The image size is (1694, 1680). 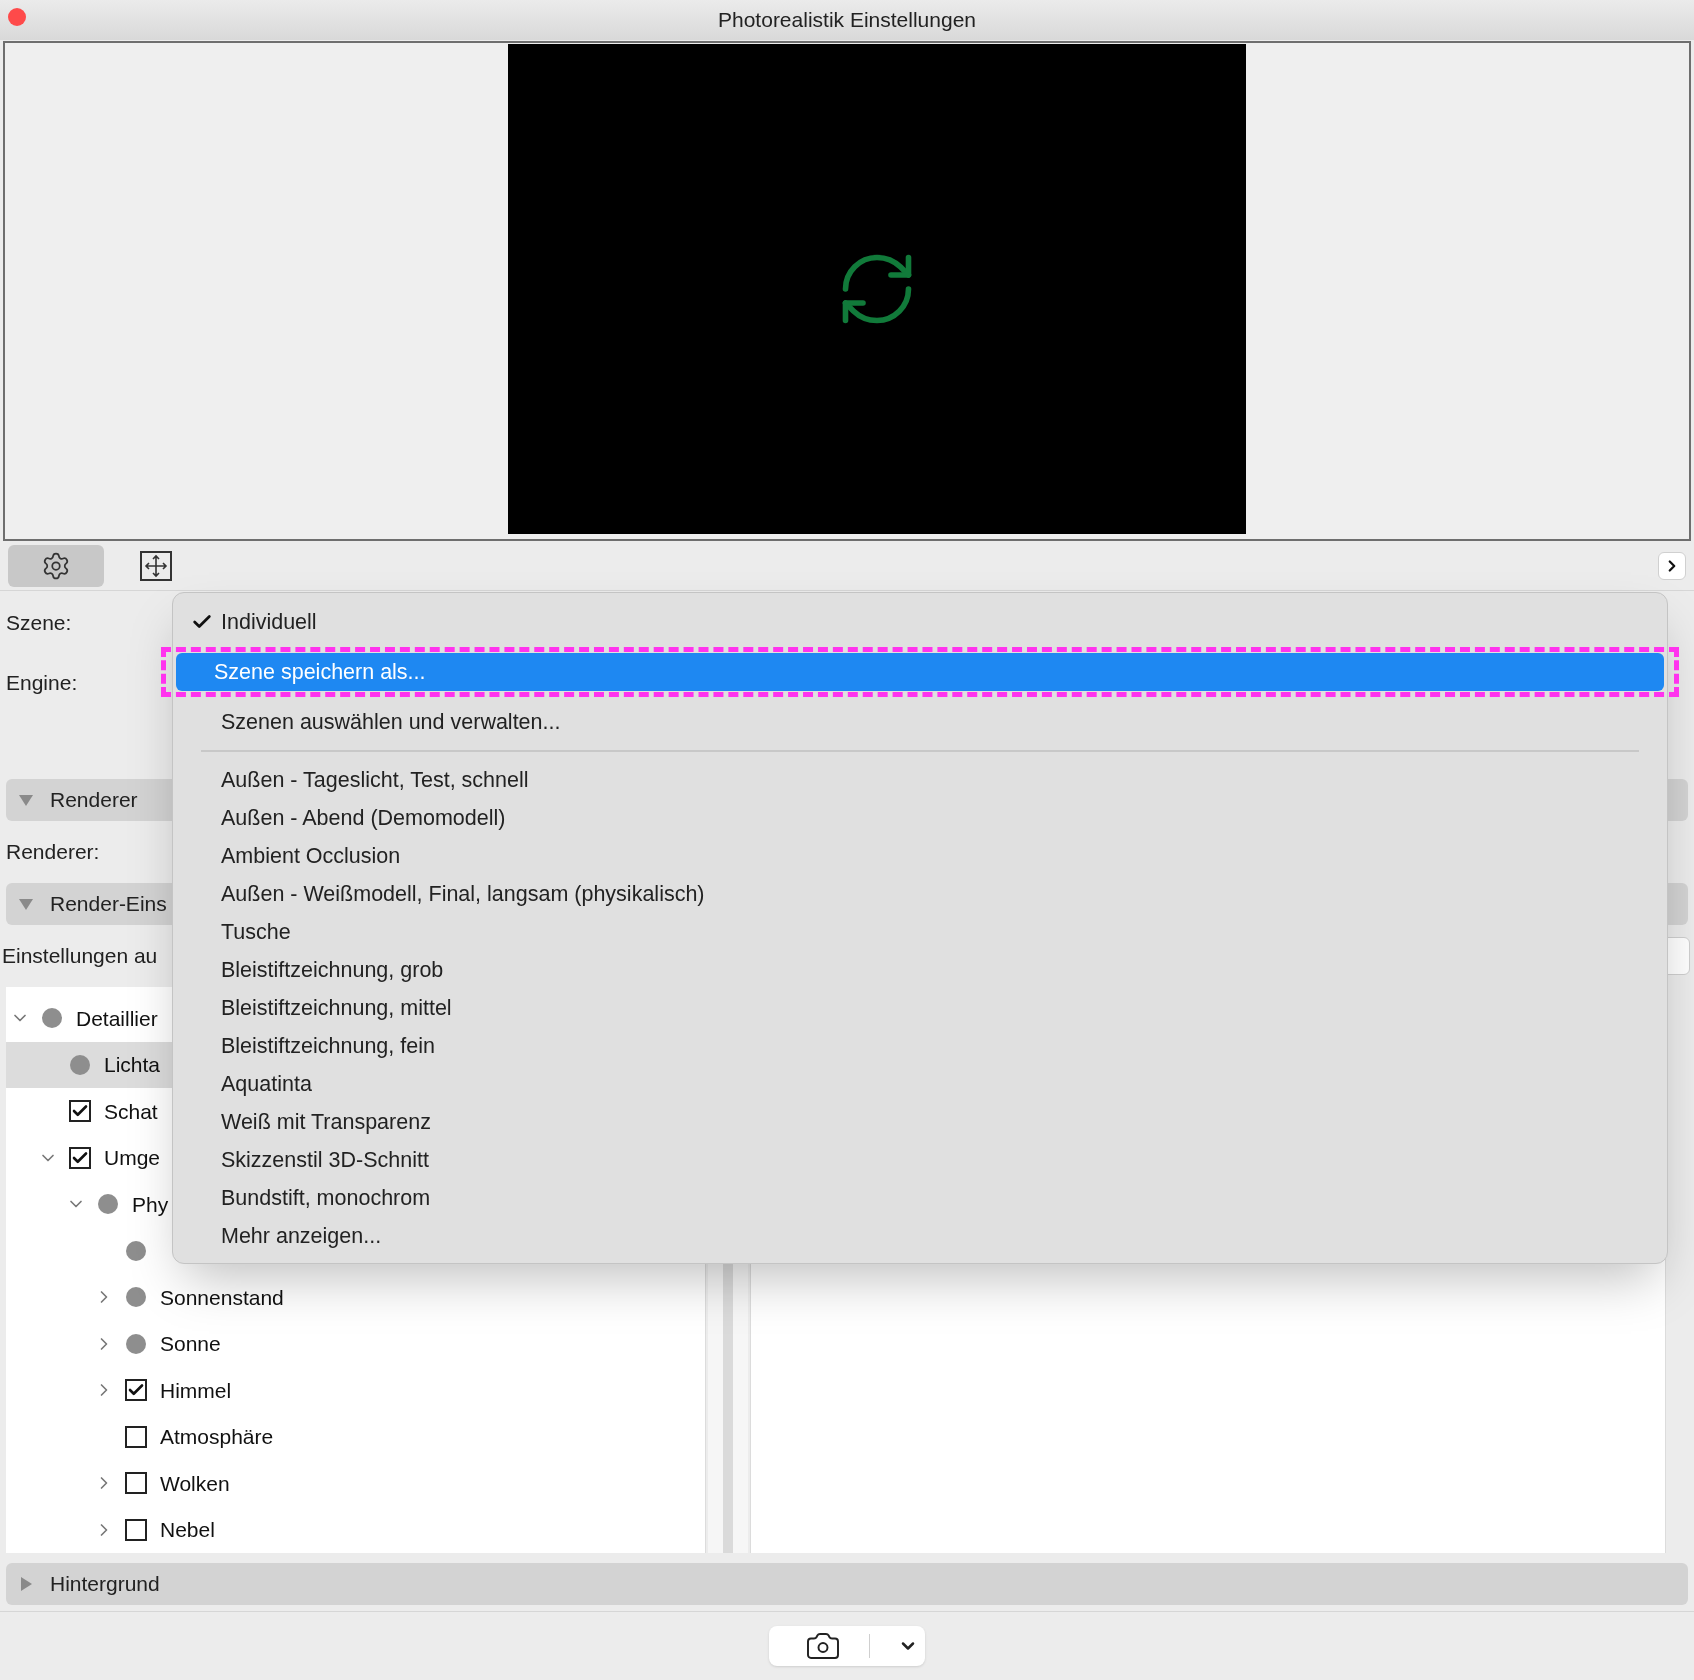 What do you see at coordinates (42, 683) in the screenshot?
I see `field-label: Engine:` at bounding box center [42, 683].